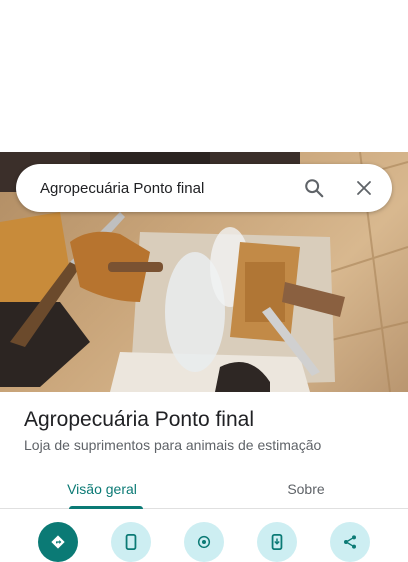 This screenshot has height=562, width=408. I want to click on search-input: Agropecuária Ponto final, so click(168, 188).